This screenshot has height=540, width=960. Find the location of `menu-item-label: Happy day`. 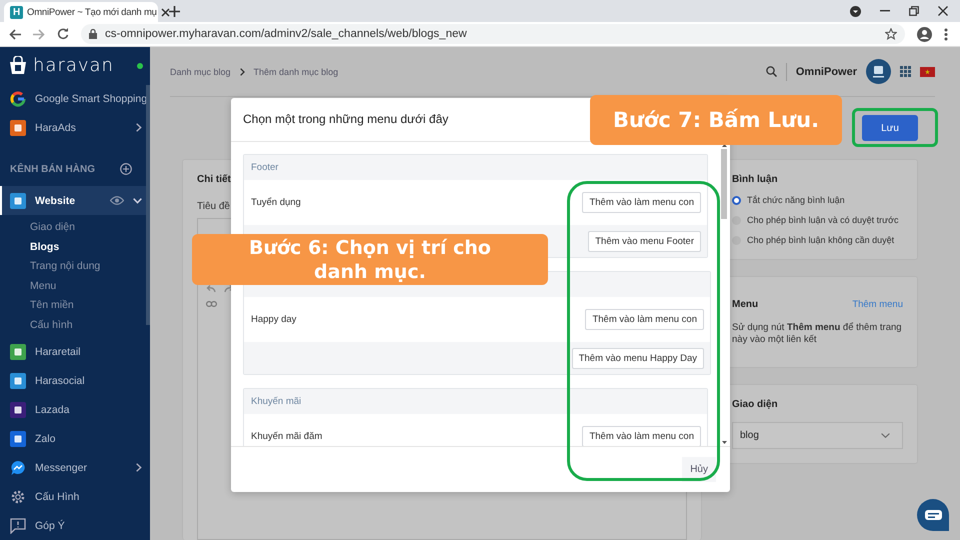

menu-item-label: Happy day is located at coordinates (273, 319).